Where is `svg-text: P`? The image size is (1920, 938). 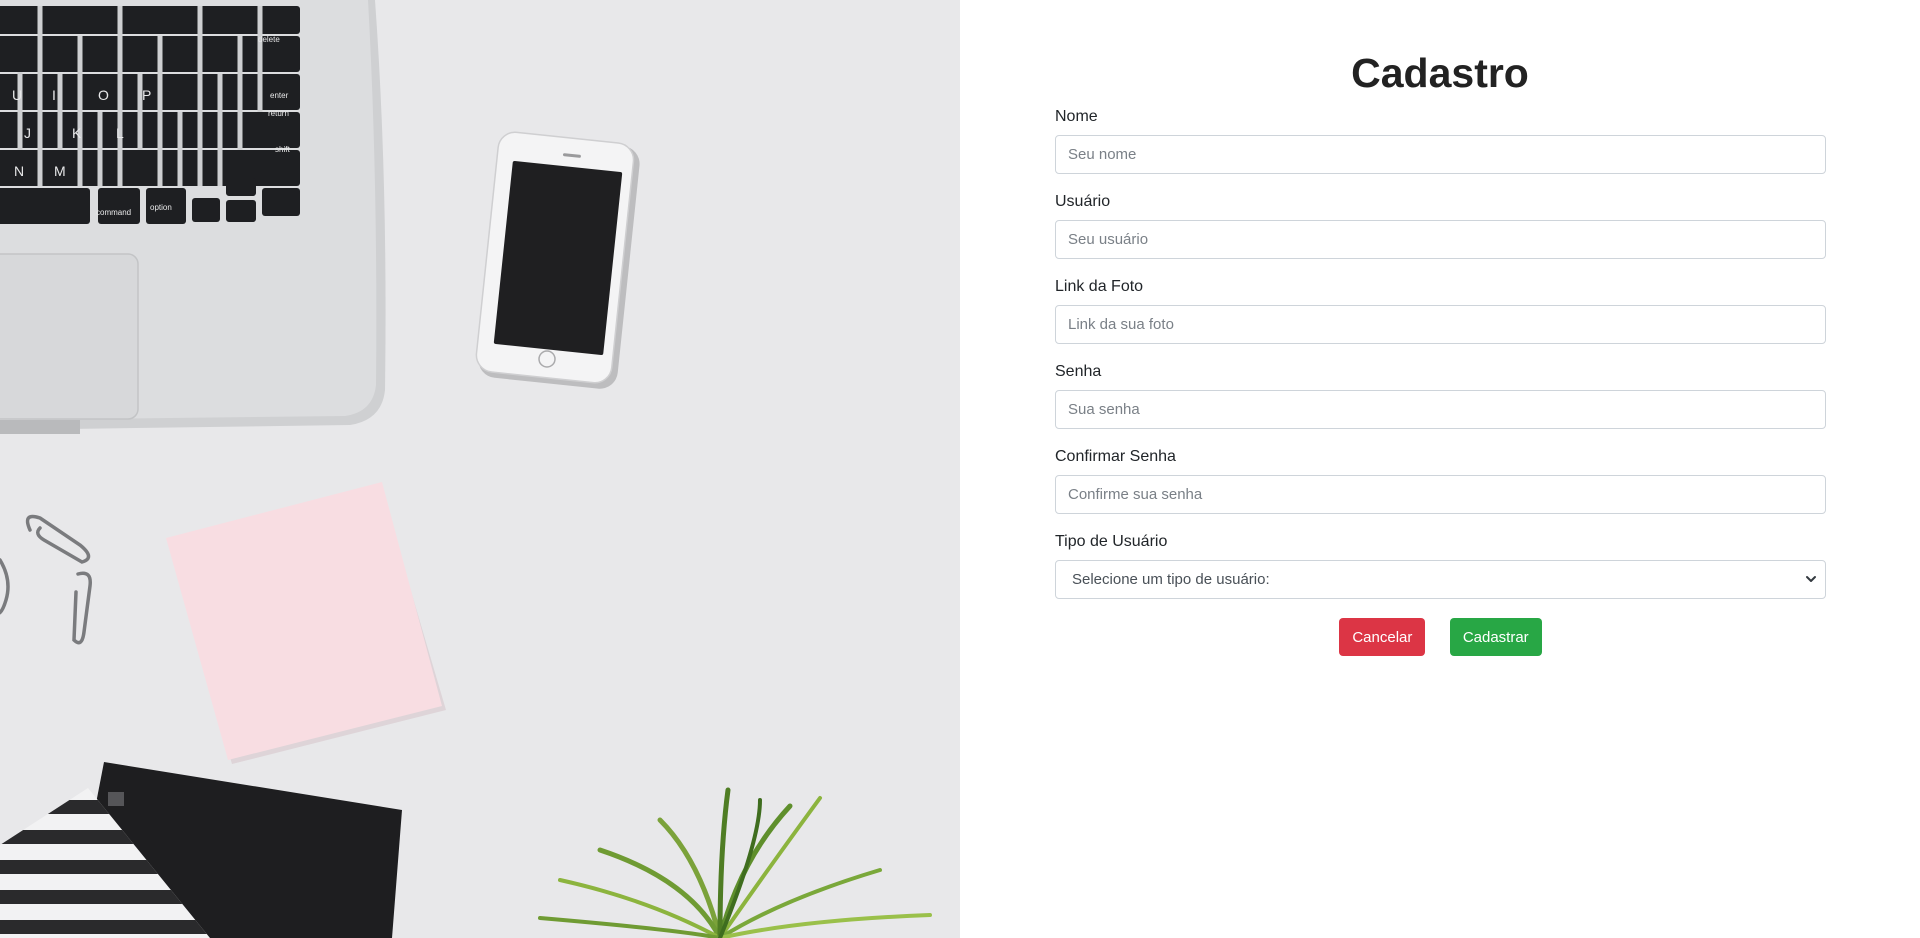
svg-text: P is located at coordinates (146, 95).